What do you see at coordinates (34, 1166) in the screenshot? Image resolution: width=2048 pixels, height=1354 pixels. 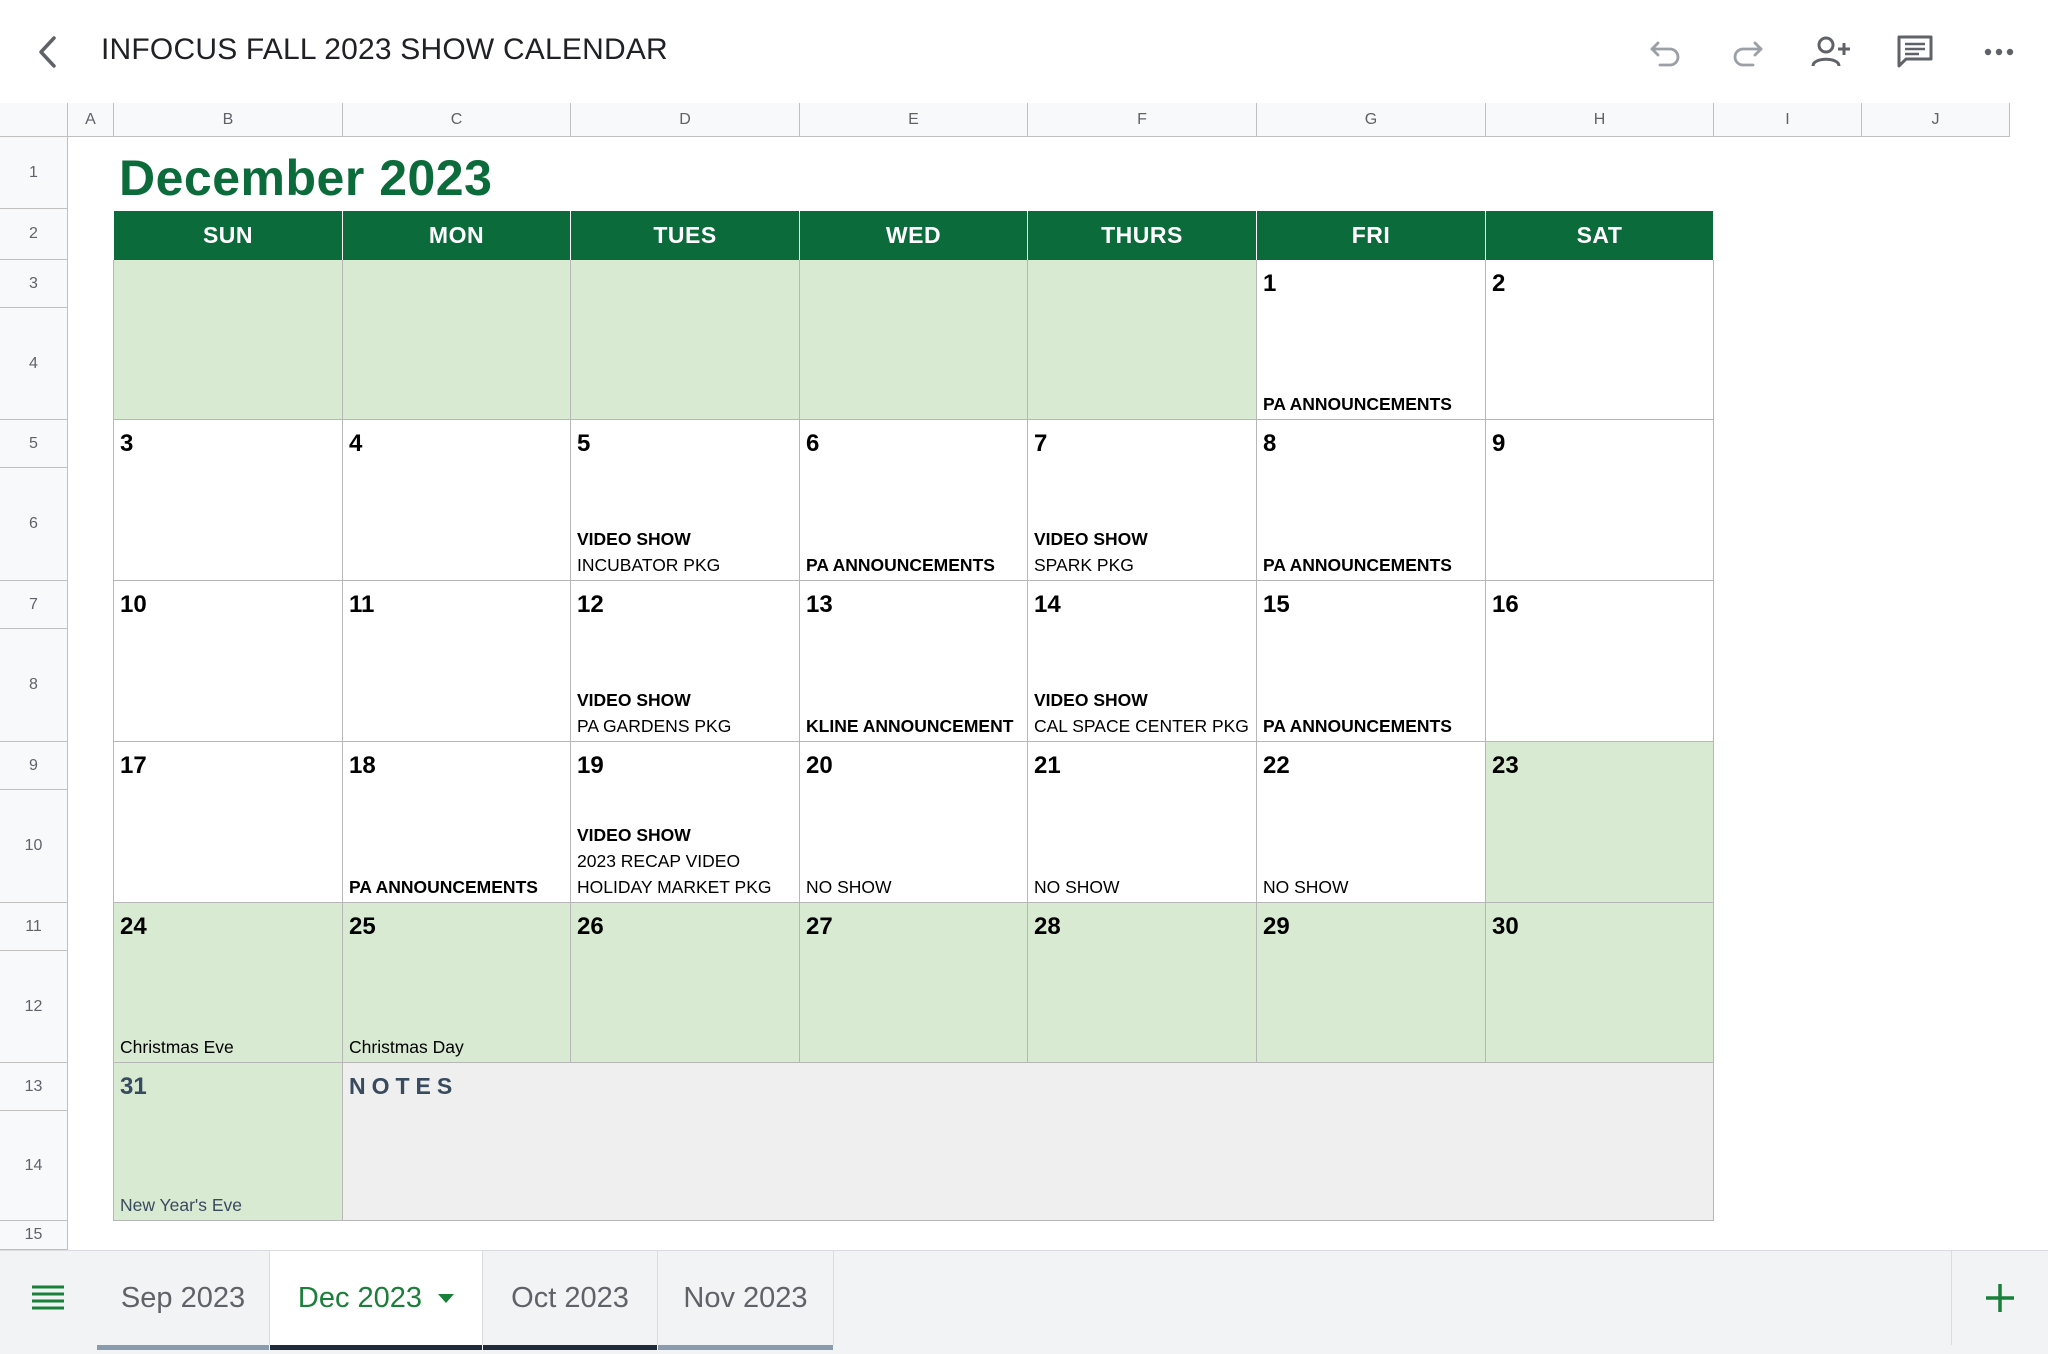 I see `row-header-14: 14` at bounding box center [34, 1166].